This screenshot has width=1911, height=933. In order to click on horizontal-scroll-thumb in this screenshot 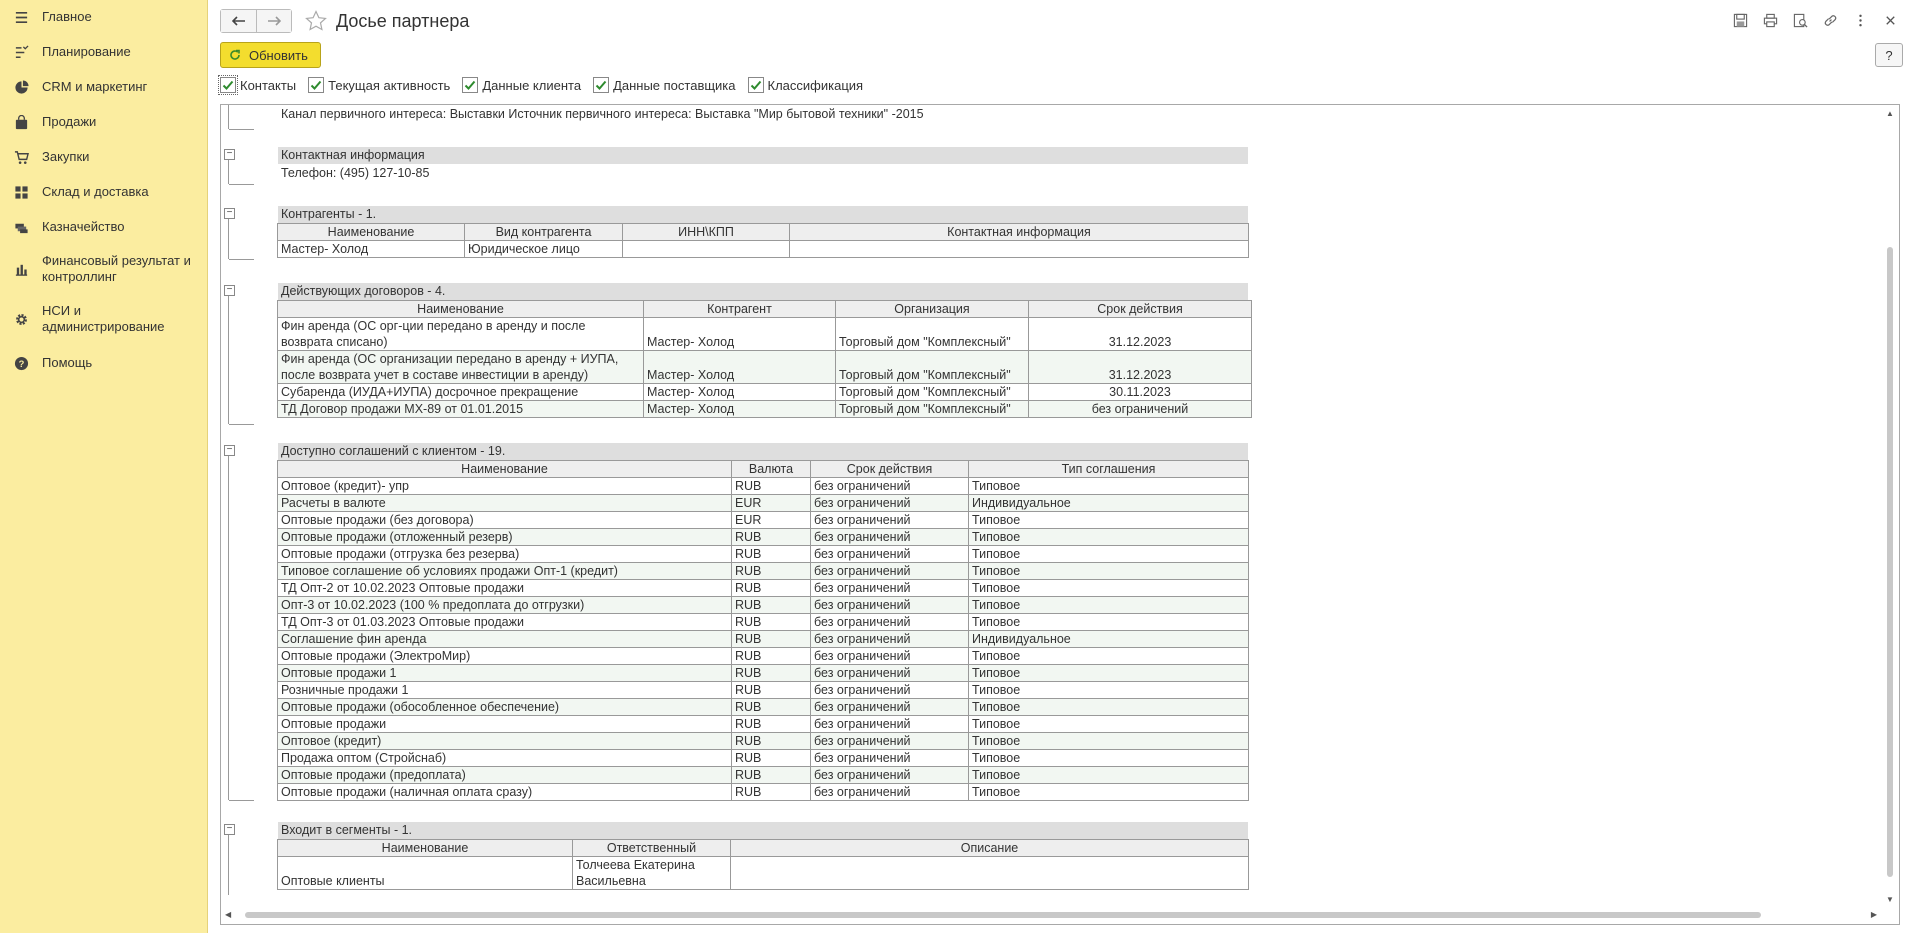, I will do `click(1003, 915)`.